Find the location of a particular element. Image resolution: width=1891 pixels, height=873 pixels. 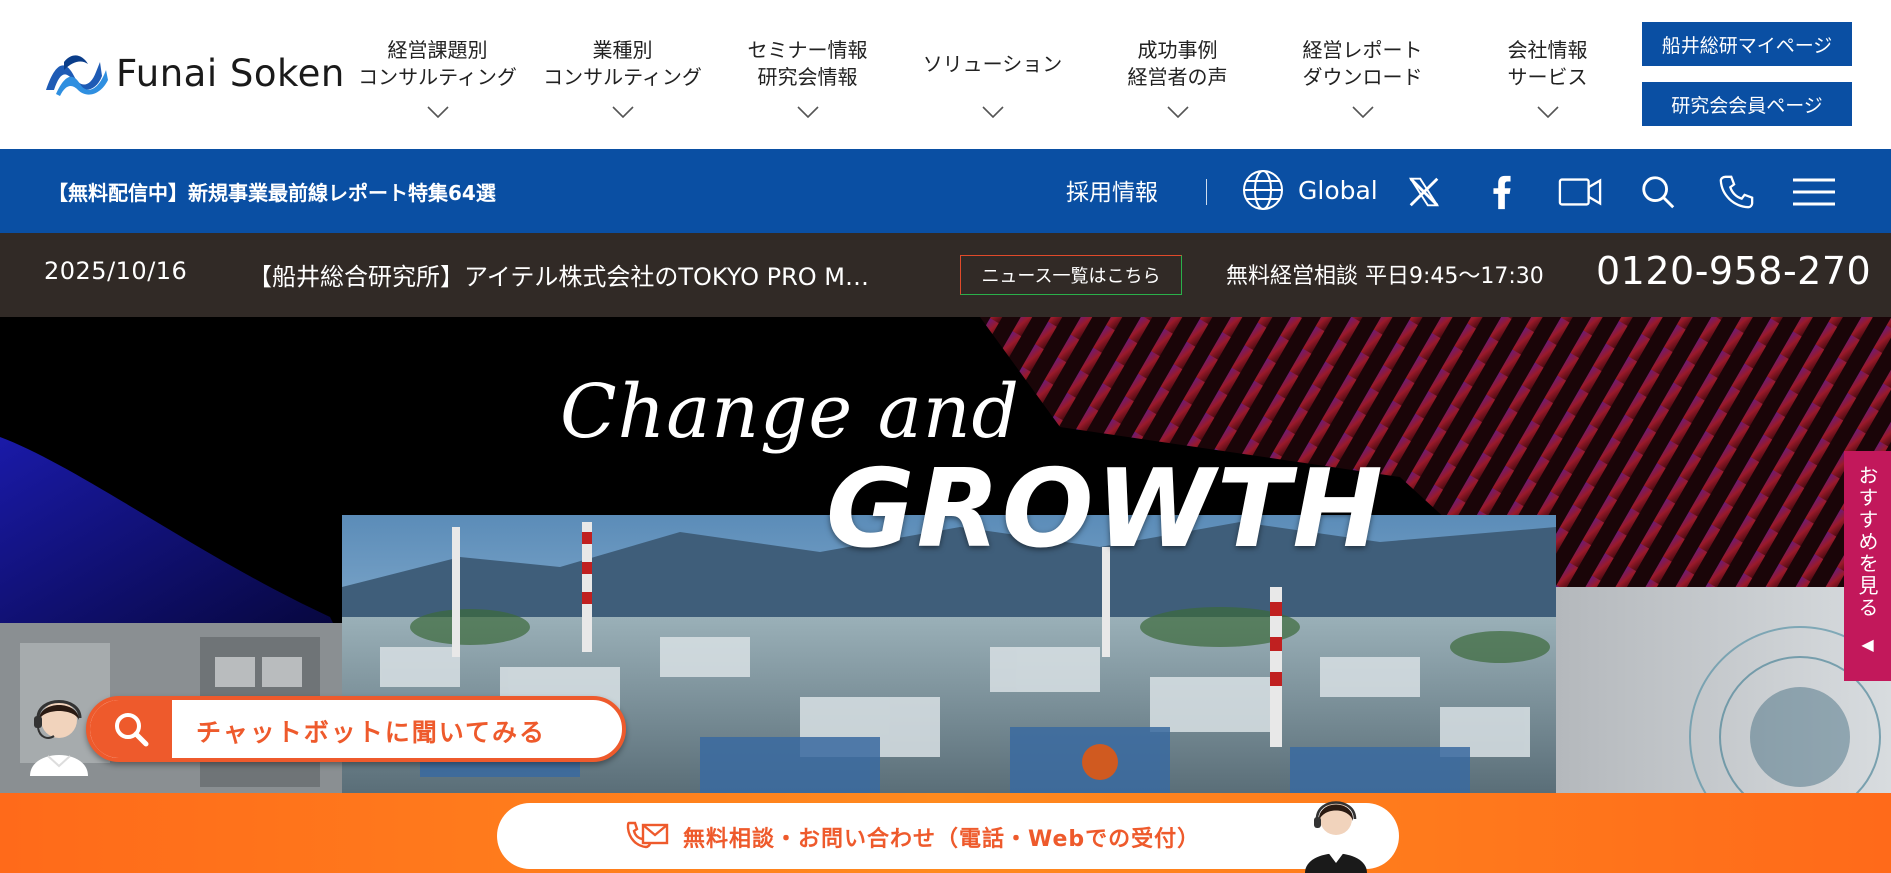

side-tab-label: おすすめを見る is located at coordinates (1867, 542).